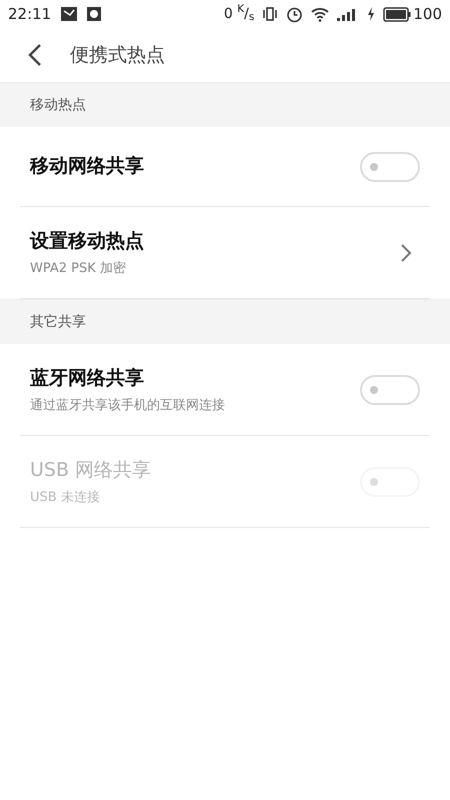 This screenshot has height=800, width=450. I want to click on section-header: 移动热点, so click(225, 104).